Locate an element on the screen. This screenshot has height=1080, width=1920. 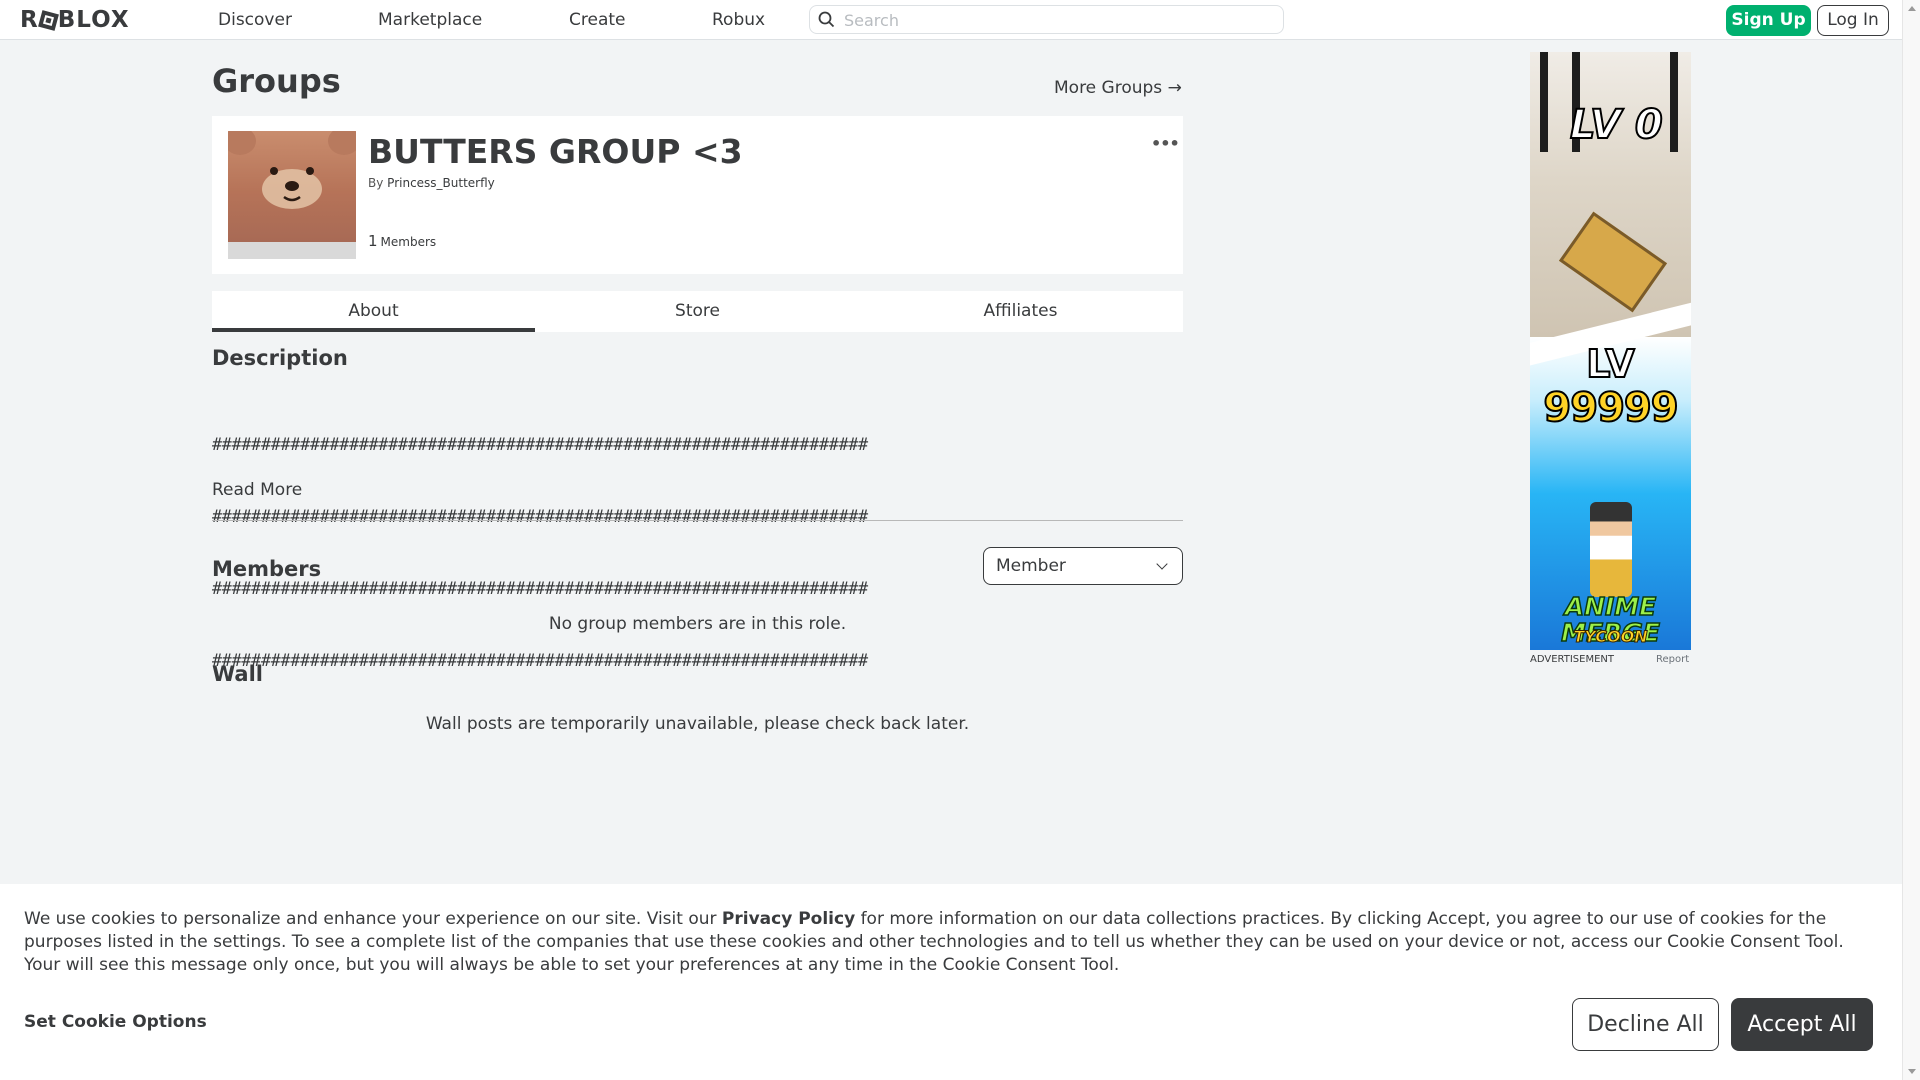
ad-anime-character is located at coordinates (1611, 549).